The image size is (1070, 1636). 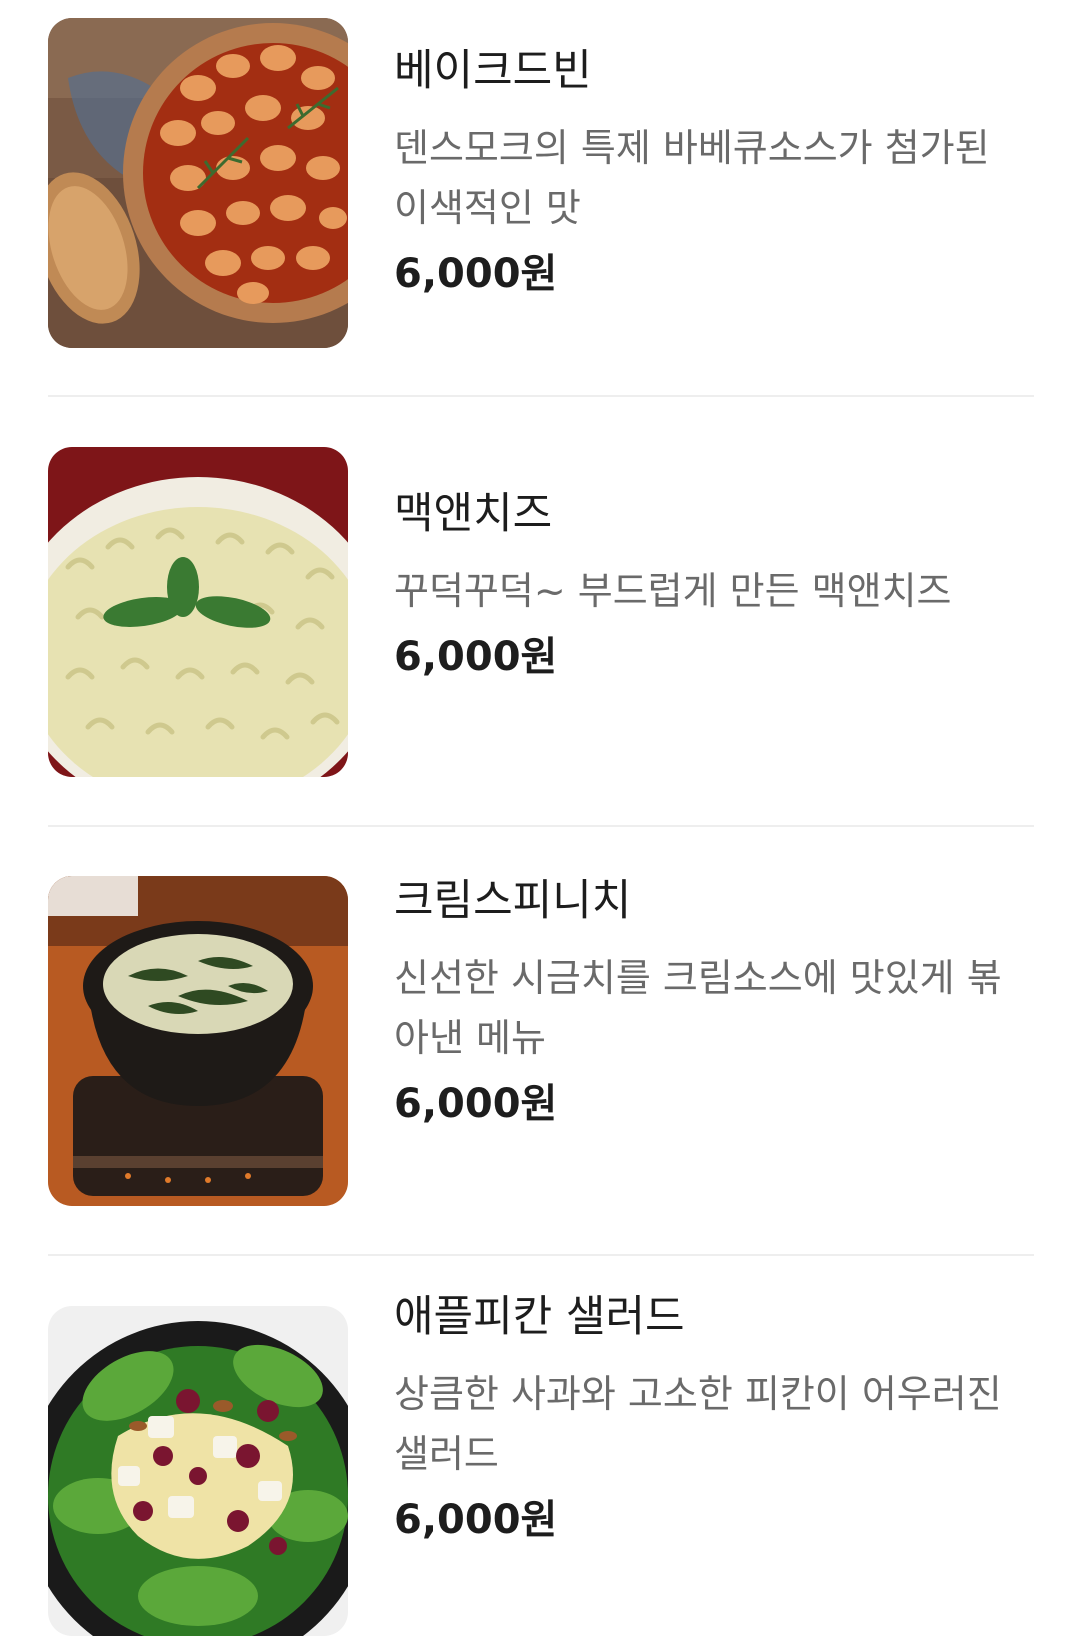 I want to click on menu-item-name: 애플피칸 샐러드, so click(x=539, y=1317).